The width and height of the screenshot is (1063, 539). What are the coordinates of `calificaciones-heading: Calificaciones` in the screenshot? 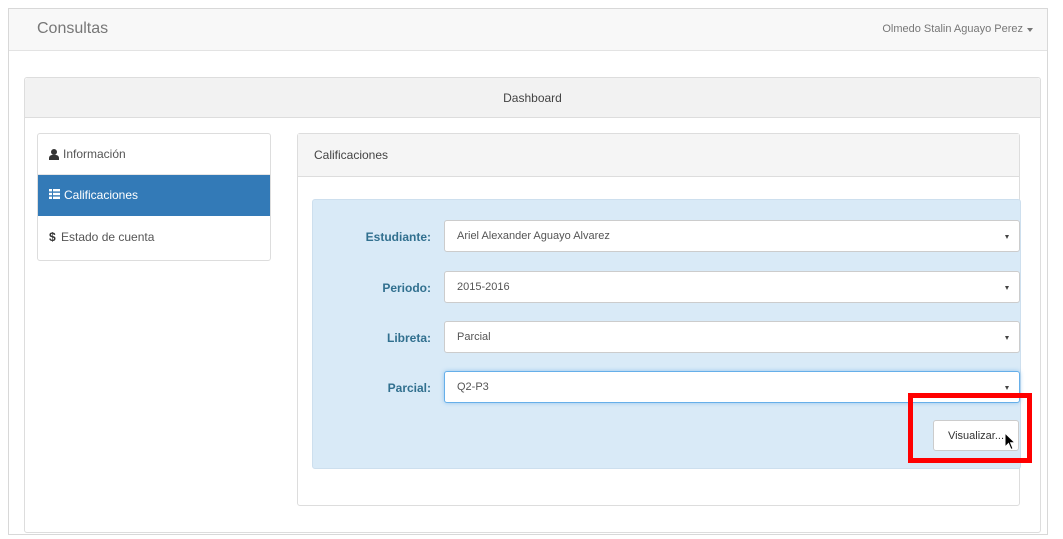 It's located at (658, 155).